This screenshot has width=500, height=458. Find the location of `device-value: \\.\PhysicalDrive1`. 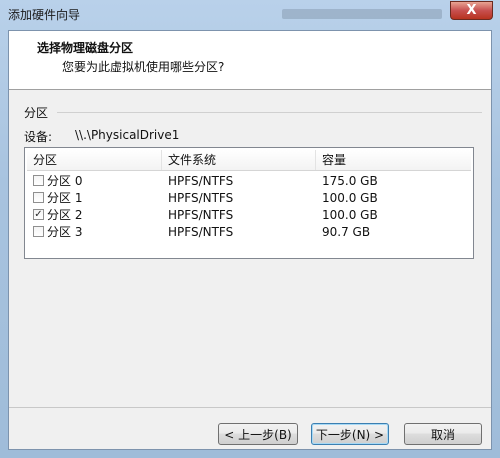

device-value: \\.\PhysicalDrive1 is located at coordinates (127, 135).